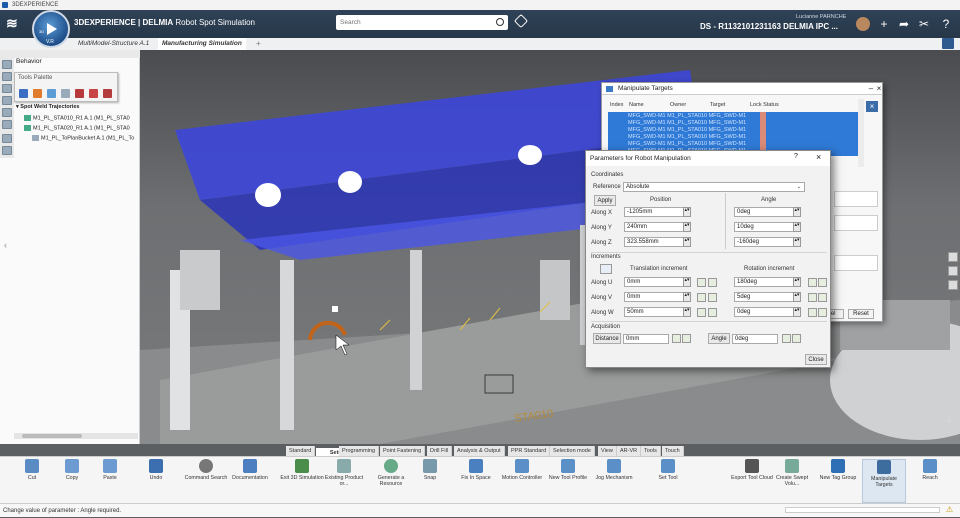 The width and height of the screenshot is (960, 518). I want to click on position-y-stepper: ▴▾, so click(687, 227).